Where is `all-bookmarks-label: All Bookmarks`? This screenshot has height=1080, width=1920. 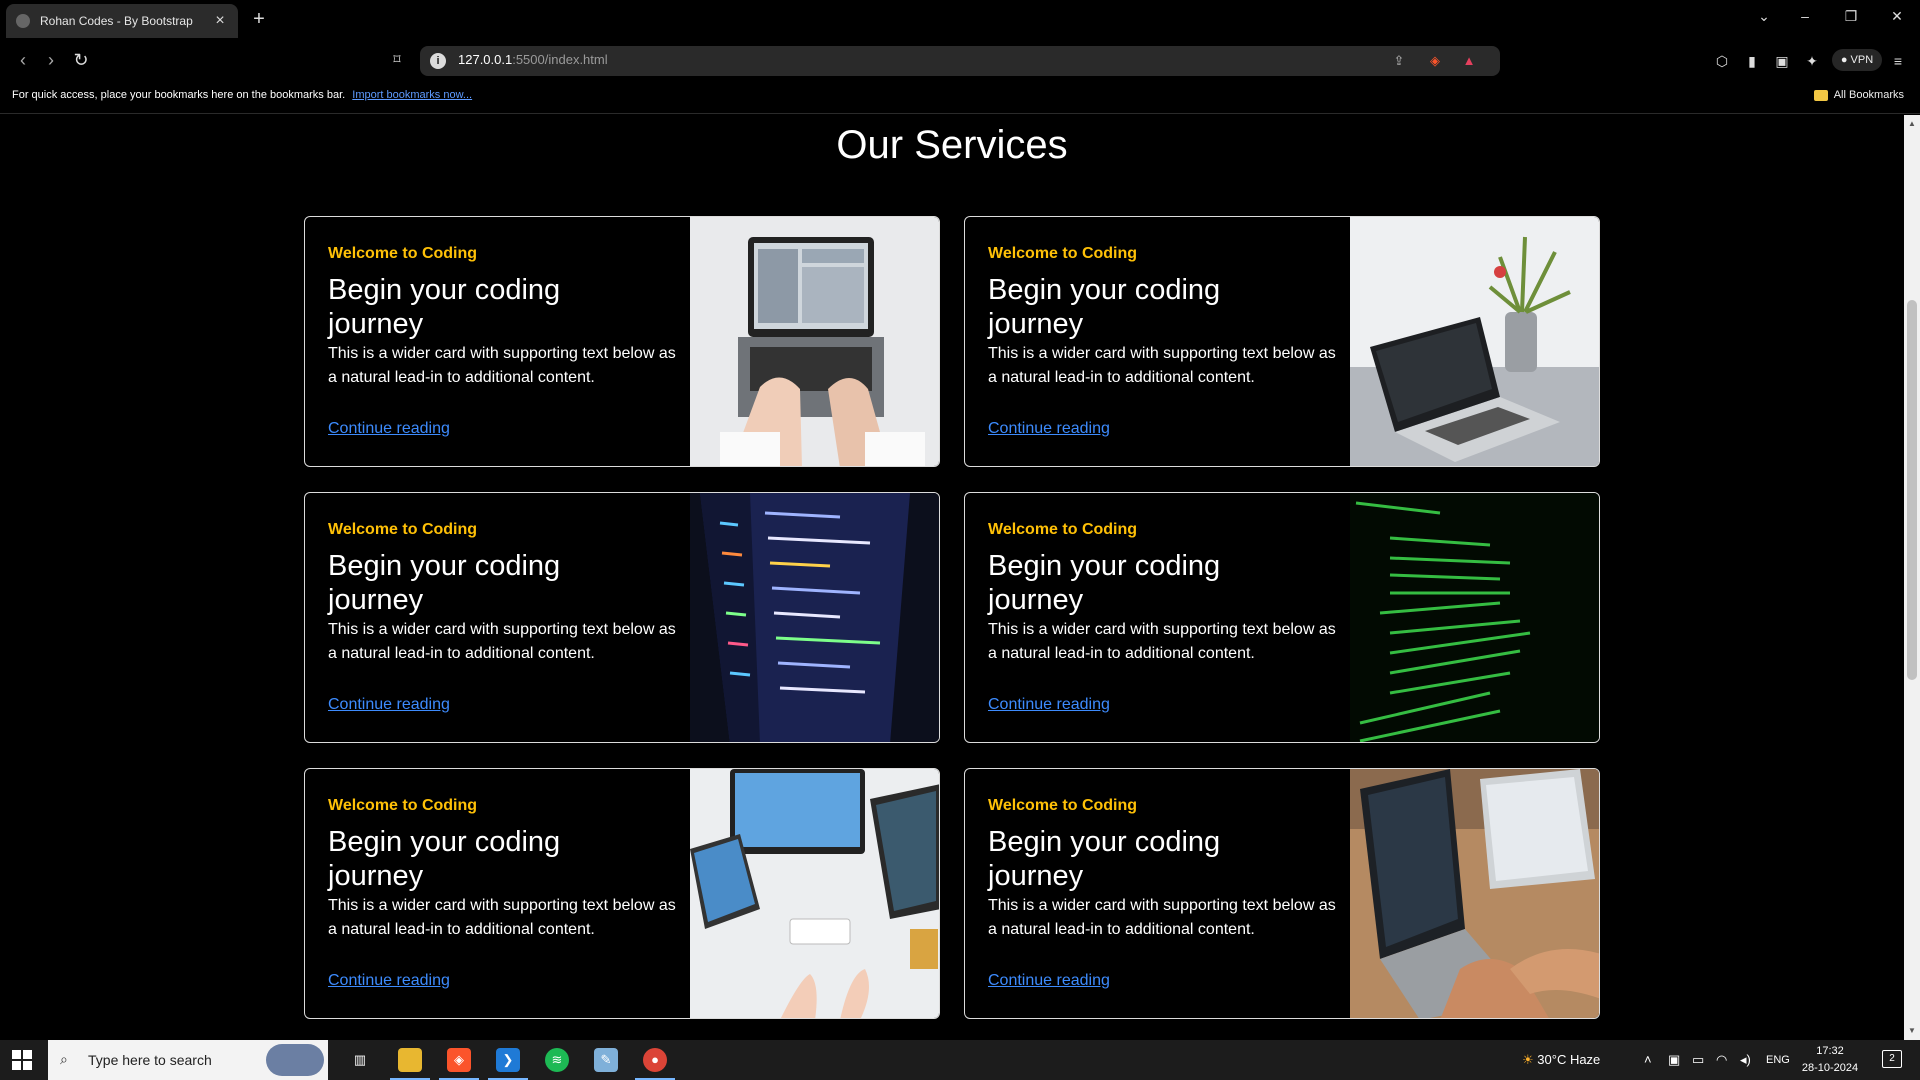 all-bookmarks-label: All Bookmarks is located at coordinates (1868, 95).